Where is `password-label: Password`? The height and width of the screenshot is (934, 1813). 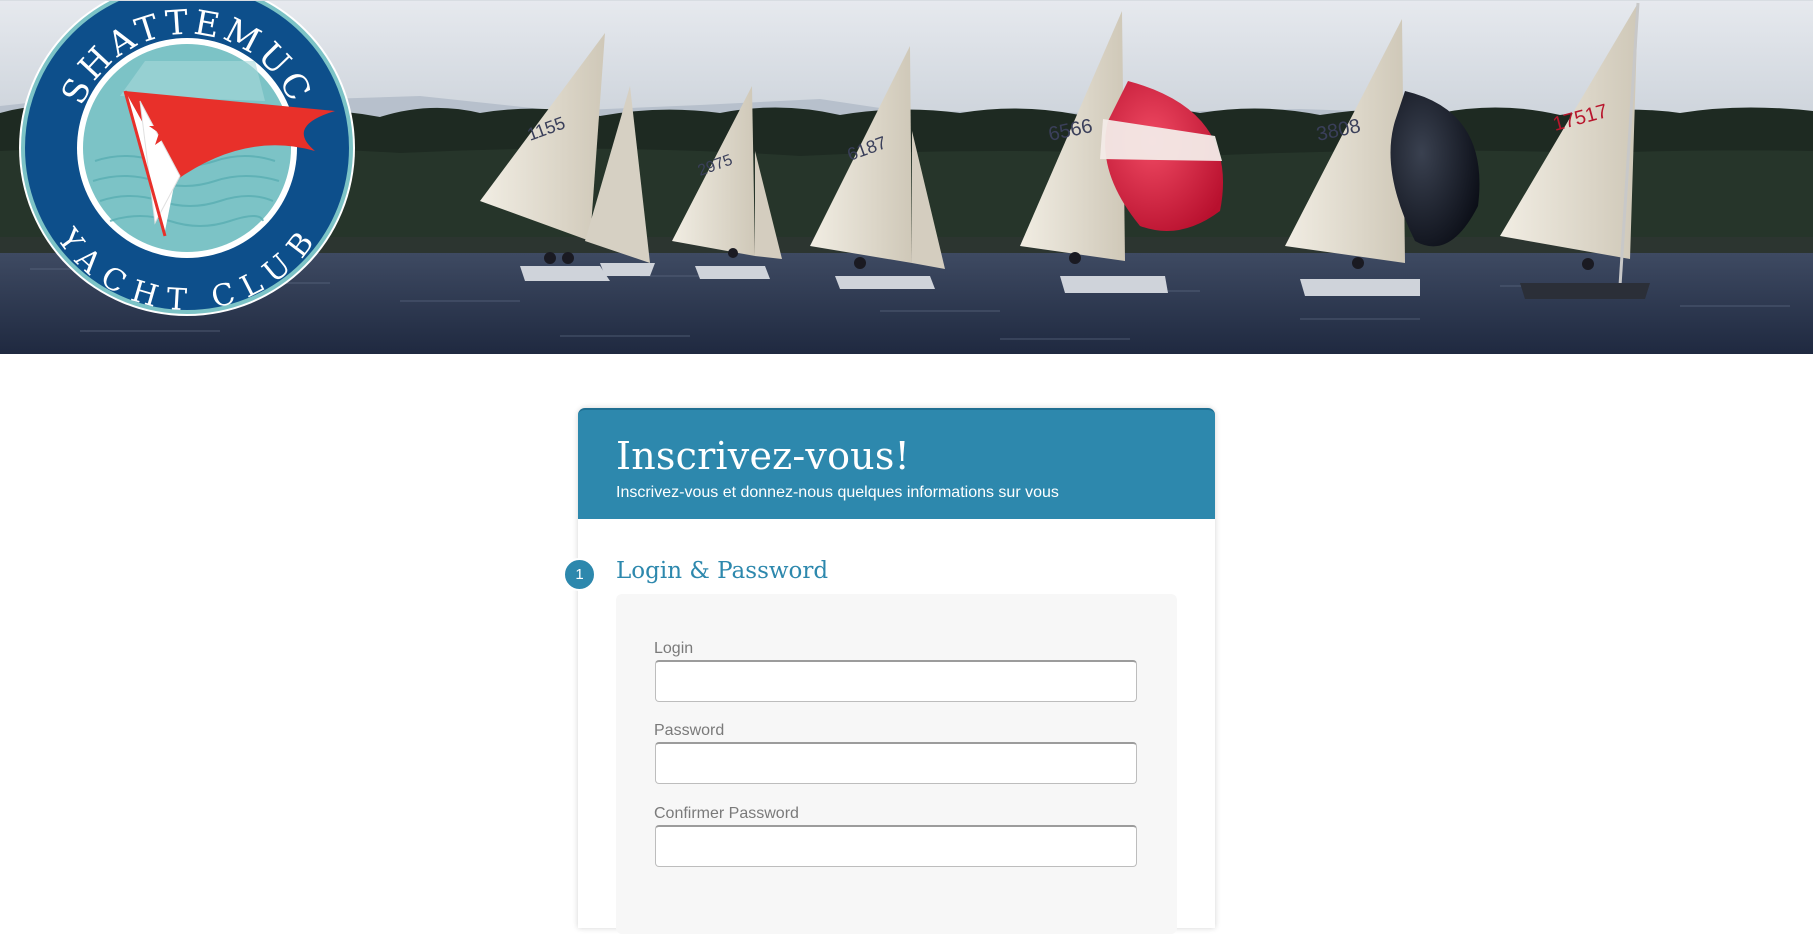
password-label: Password is located at coordinates (689, 730).